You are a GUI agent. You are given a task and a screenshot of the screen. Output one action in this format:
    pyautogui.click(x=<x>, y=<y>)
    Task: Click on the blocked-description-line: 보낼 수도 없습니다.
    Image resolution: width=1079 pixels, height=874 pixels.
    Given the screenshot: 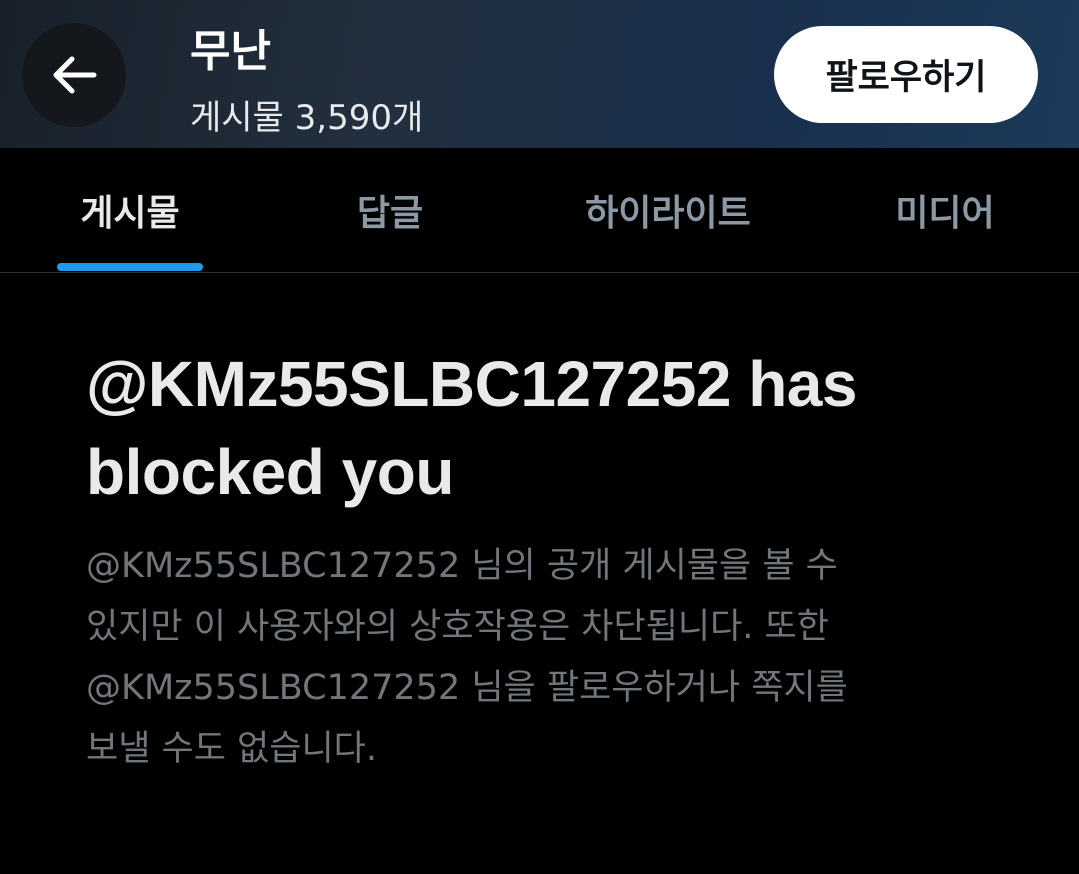 What is the action you would take?
    pyautogui.click(x=231, y=749)
    